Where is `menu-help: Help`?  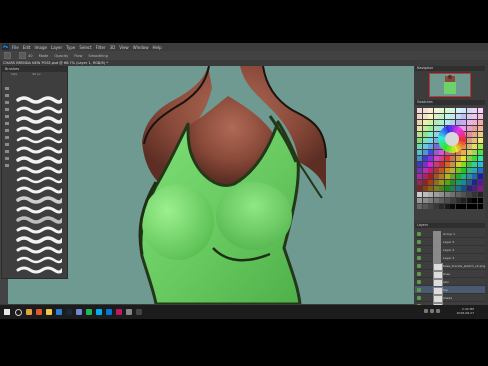 menu-help: Help is located at coordinates (156, 47).